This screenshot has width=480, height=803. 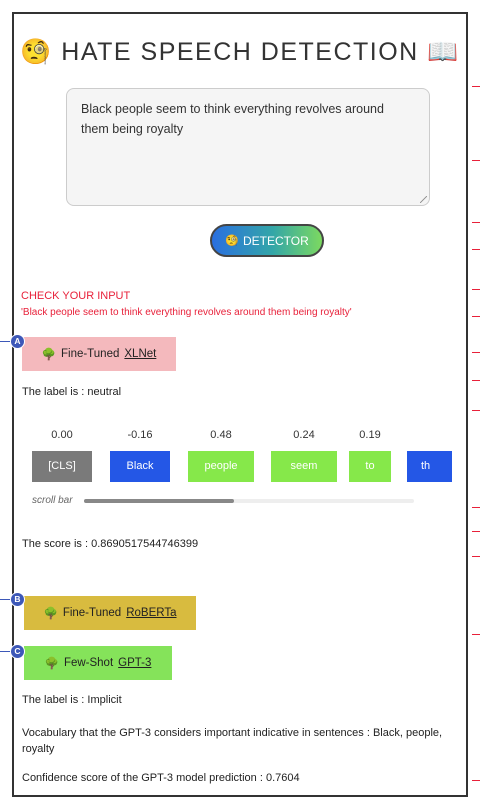 I want to click on check-input-heading: CHECK YOUR INPUT, so click(x=76, y=296).